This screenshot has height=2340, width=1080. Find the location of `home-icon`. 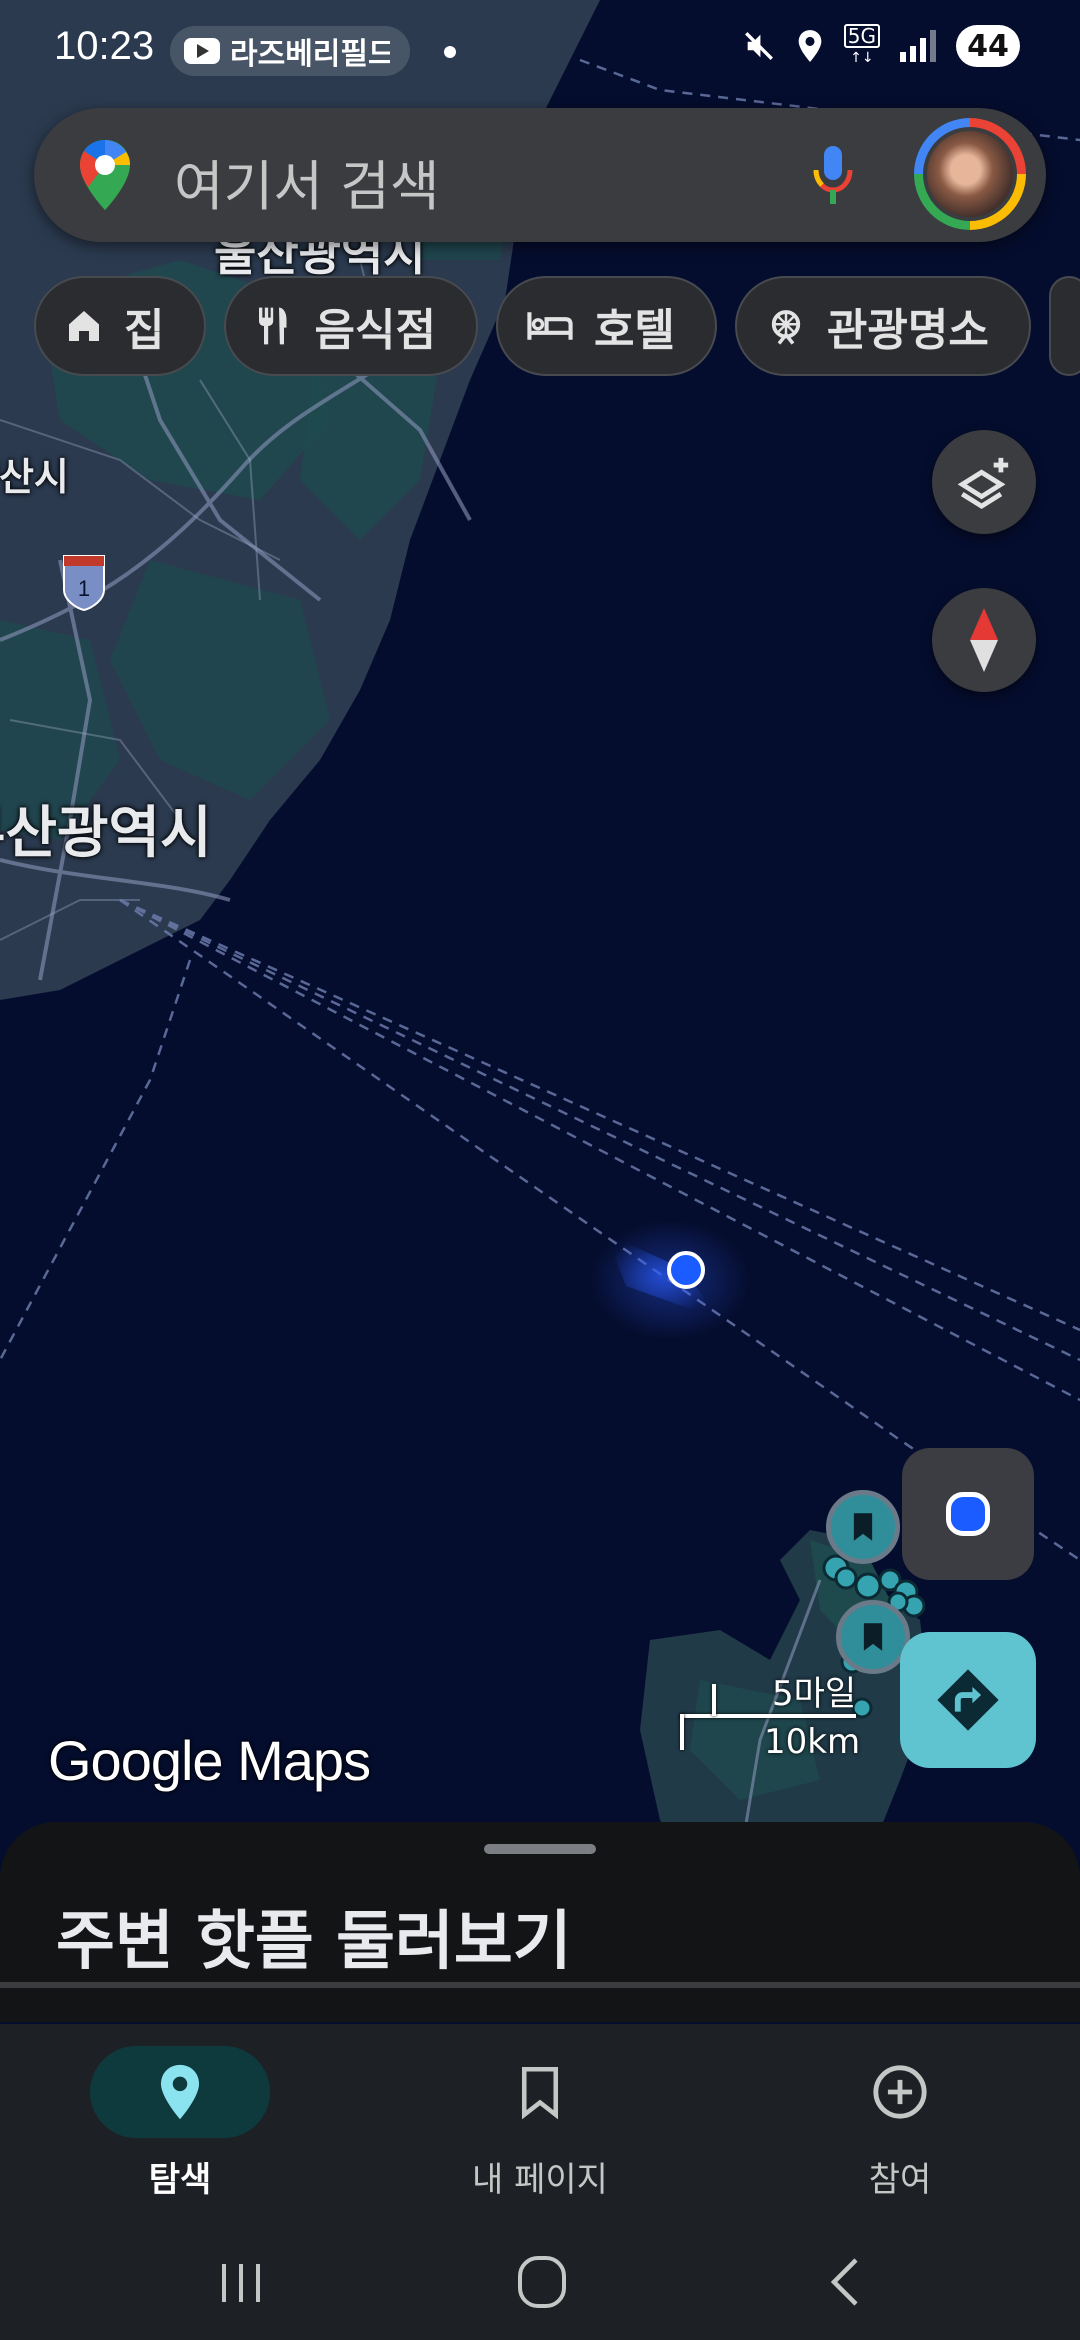

home-icon is located at coordinates (84, 326).